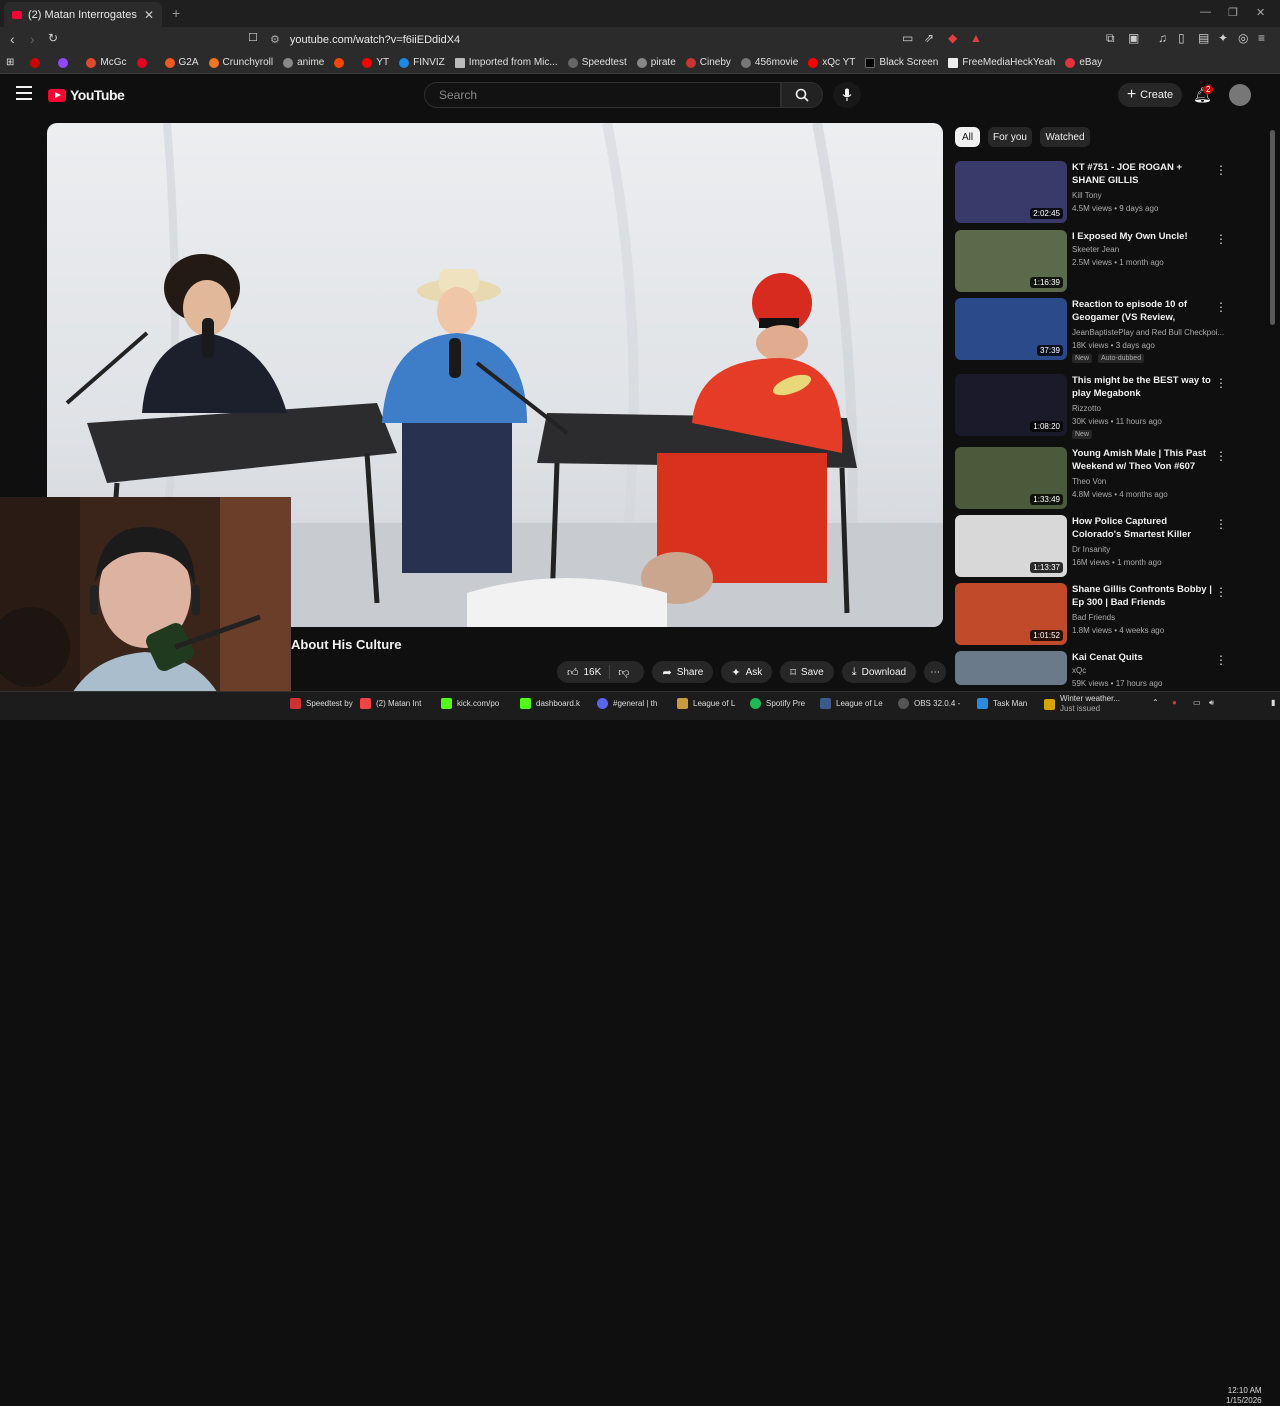 This screenshot has height=1406, width=1280. I want to click on apps-icon: ⊞, so click(10, 62).